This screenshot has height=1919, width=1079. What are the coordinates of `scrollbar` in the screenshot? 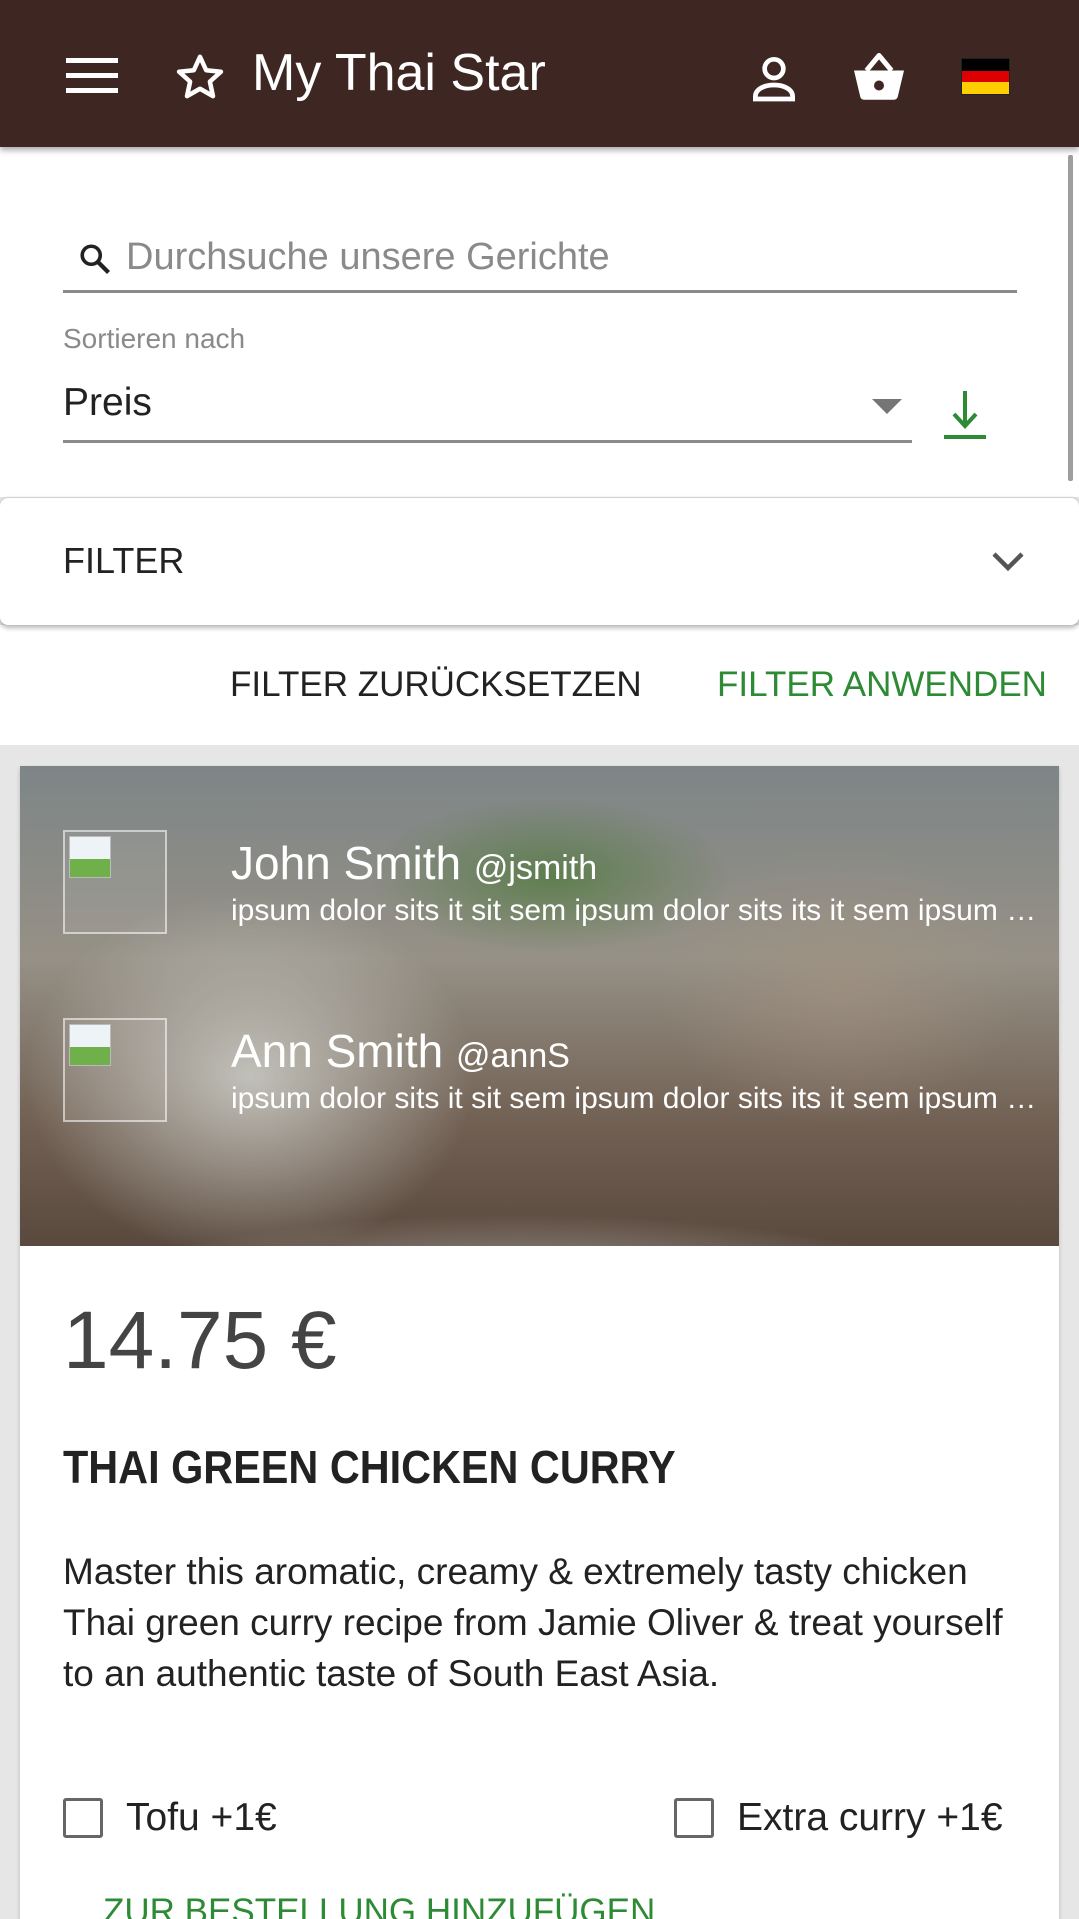 It's located at (1070, 318).